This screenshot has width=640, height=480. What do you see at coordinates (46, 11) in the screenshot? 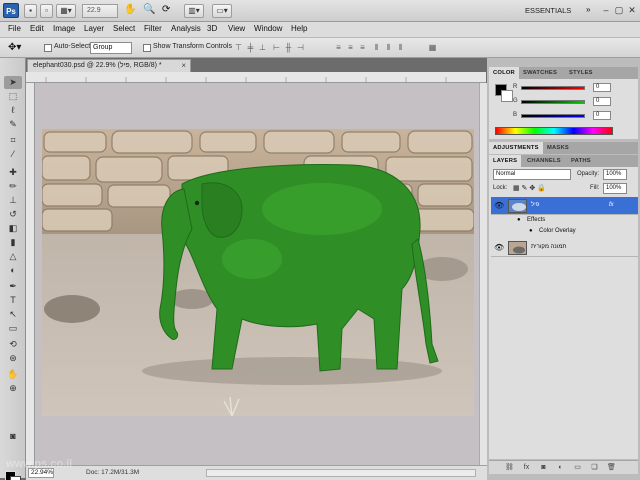
I see `launch-mini-bridge-button: ▫` at bounding box center [46, 11].